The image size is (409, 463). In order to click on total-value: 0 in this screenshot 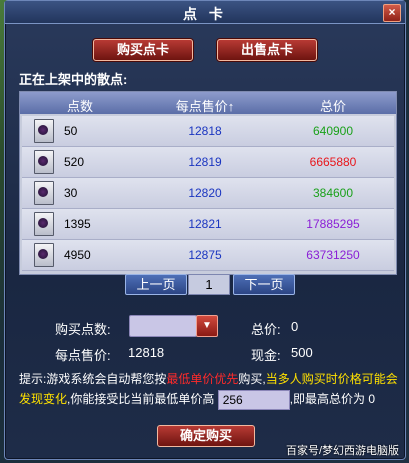, I will do `click(295, 326)`.